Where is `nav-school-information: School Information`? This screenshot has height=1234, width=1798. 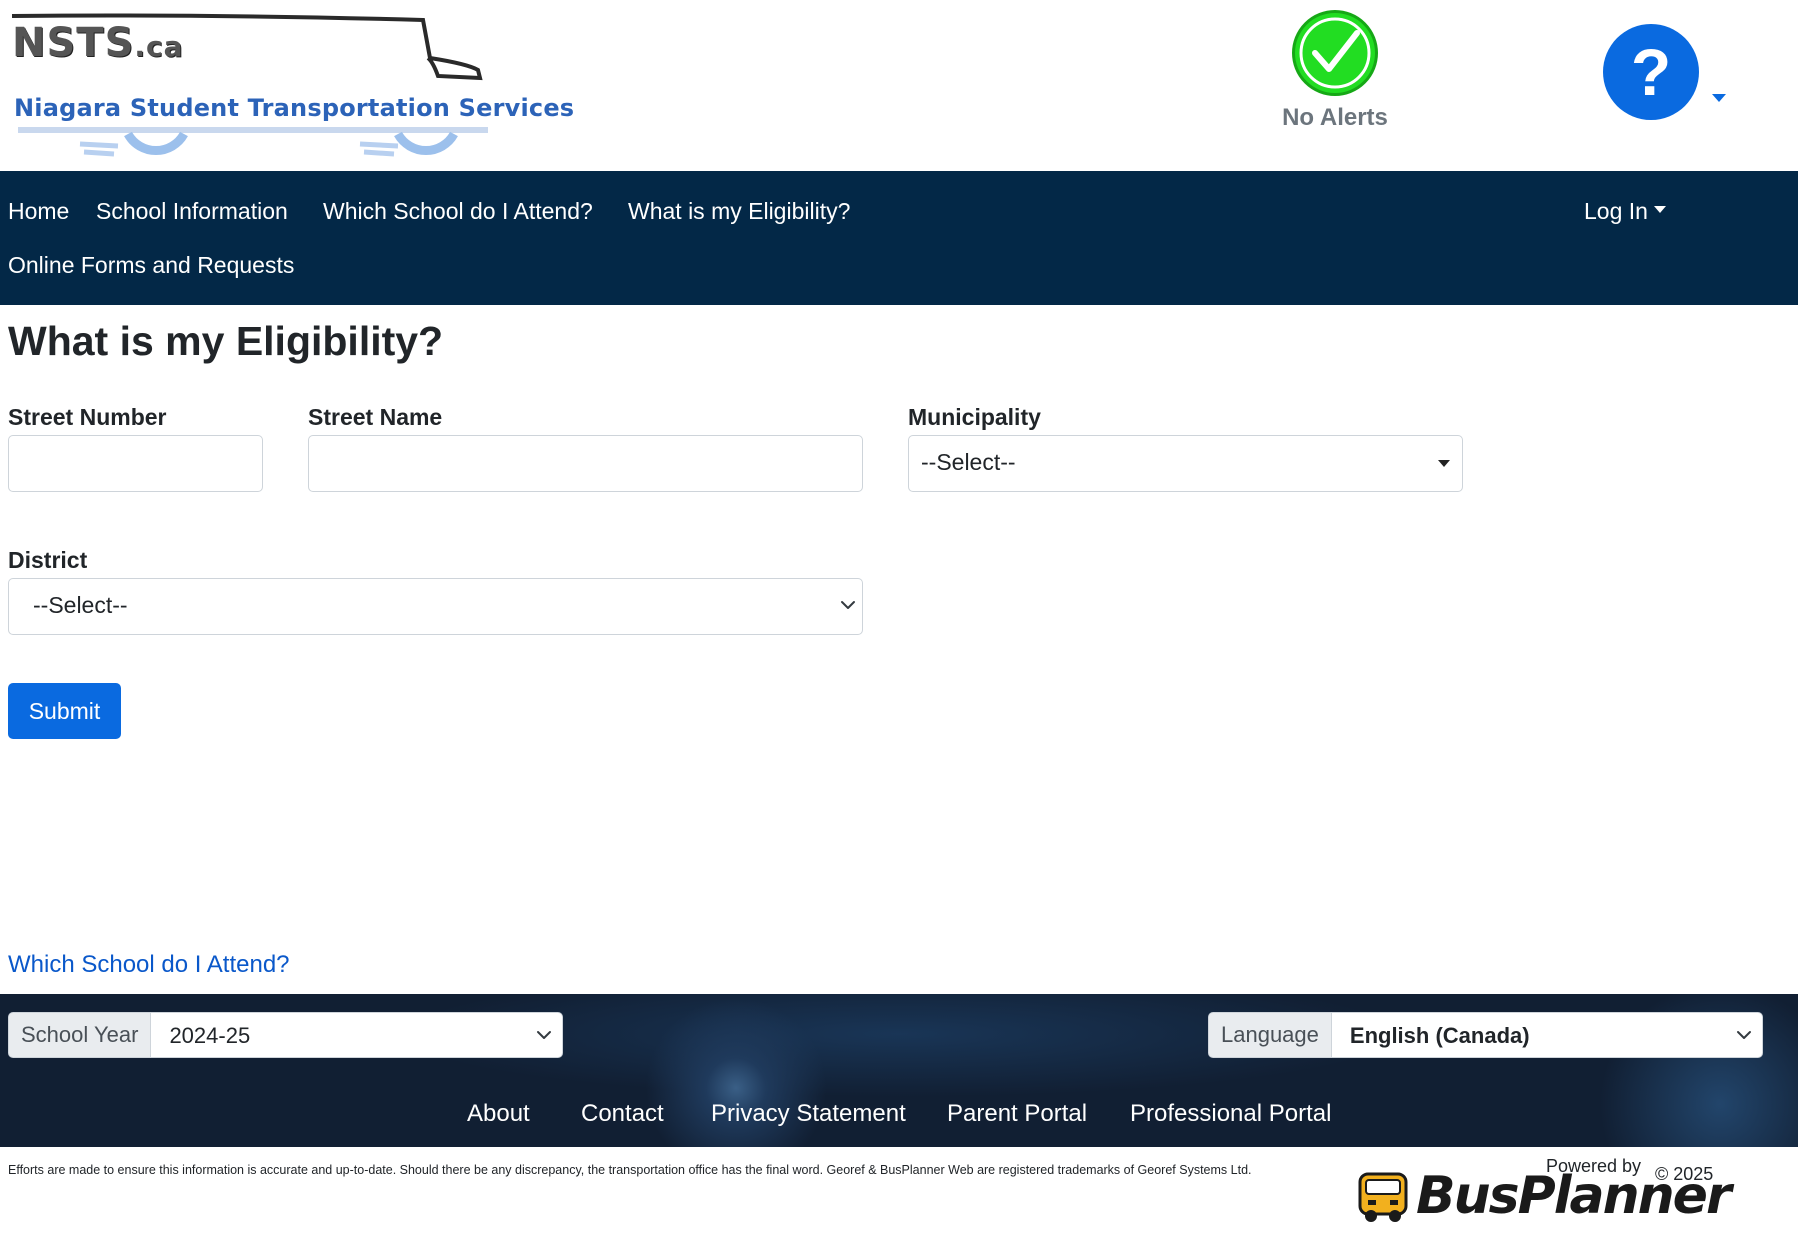 nav-school-information: School Information is located at coordinates (192, 211).